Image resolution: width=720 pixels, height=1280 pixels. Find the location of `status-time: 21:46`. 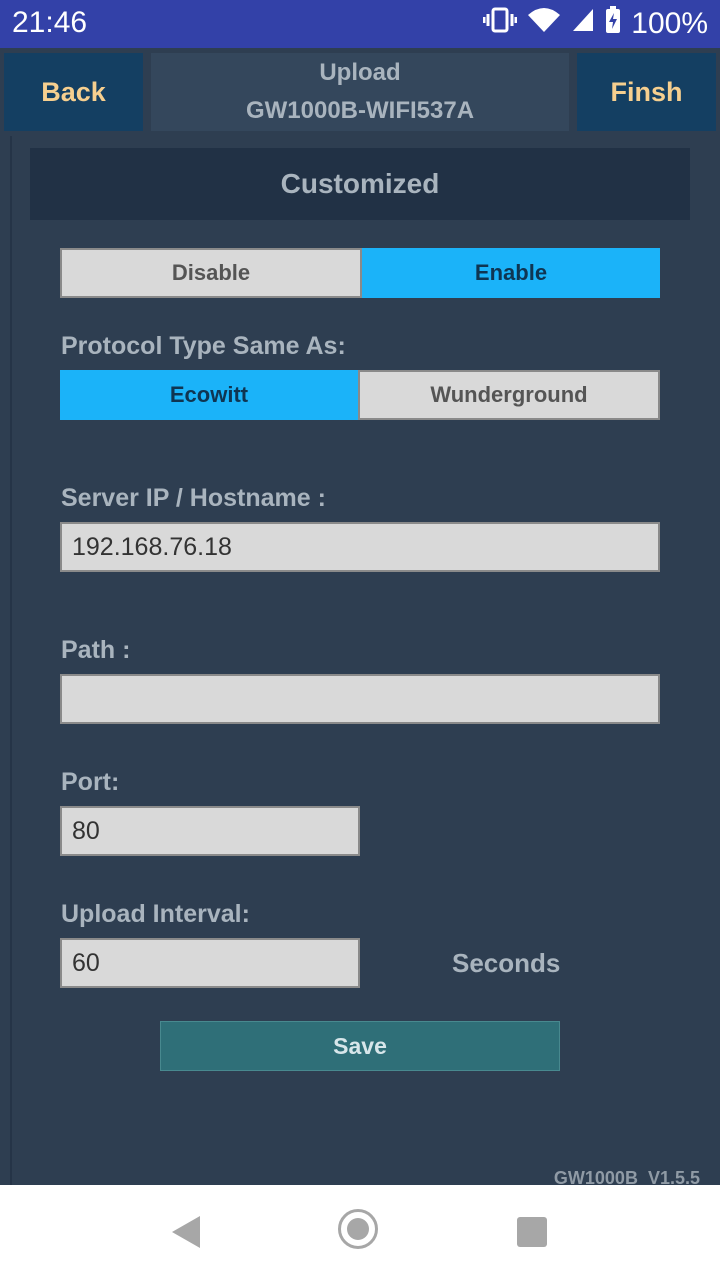

status-time: 21:46 is located at coordinates (50, 22).